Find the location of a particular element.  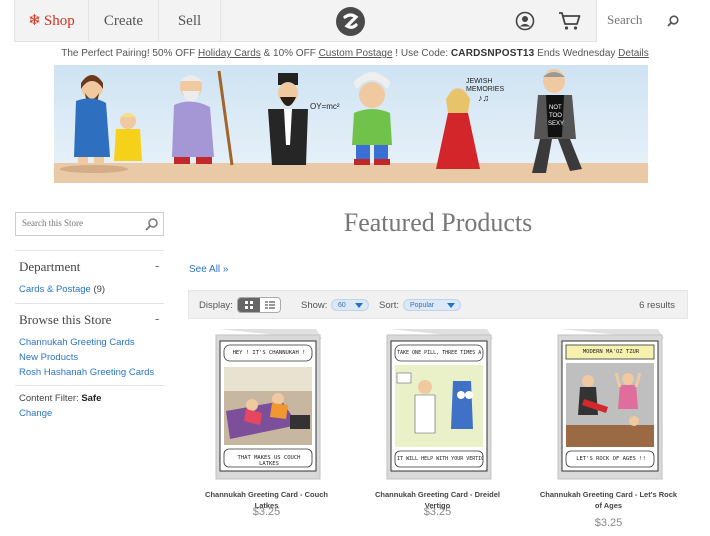

results-count: 6 results is located at coordinates (657, 305).